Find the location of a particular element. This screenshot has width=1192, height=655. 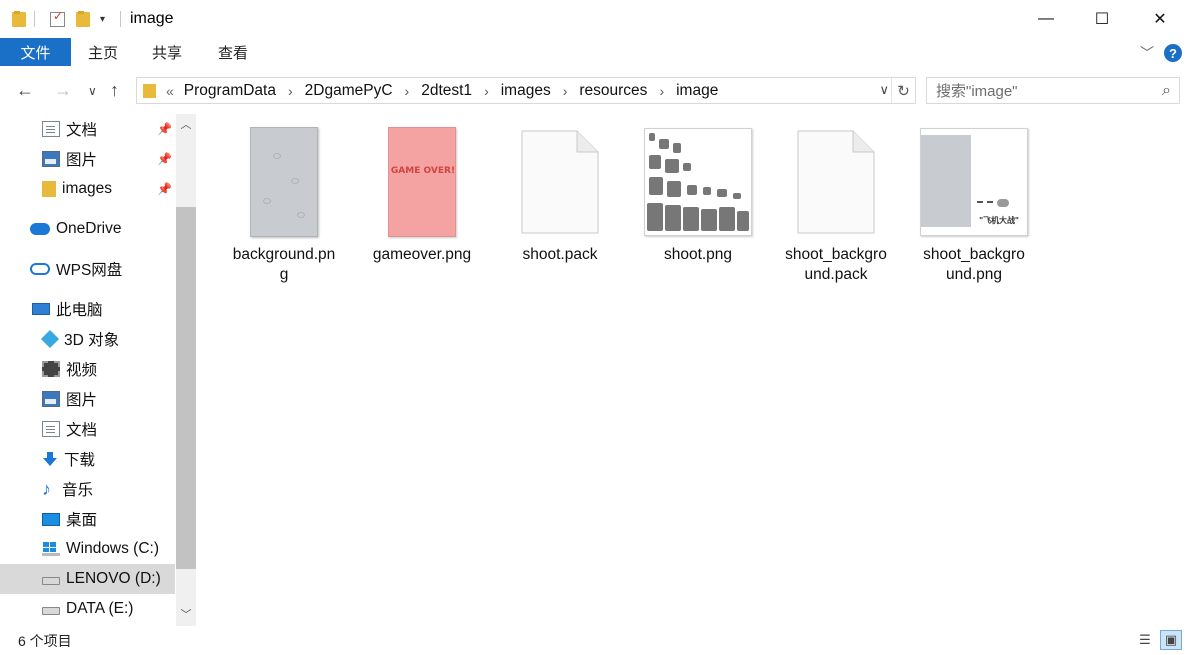

file-item-background-png: background.pn g is located at coordinates (284, 204).